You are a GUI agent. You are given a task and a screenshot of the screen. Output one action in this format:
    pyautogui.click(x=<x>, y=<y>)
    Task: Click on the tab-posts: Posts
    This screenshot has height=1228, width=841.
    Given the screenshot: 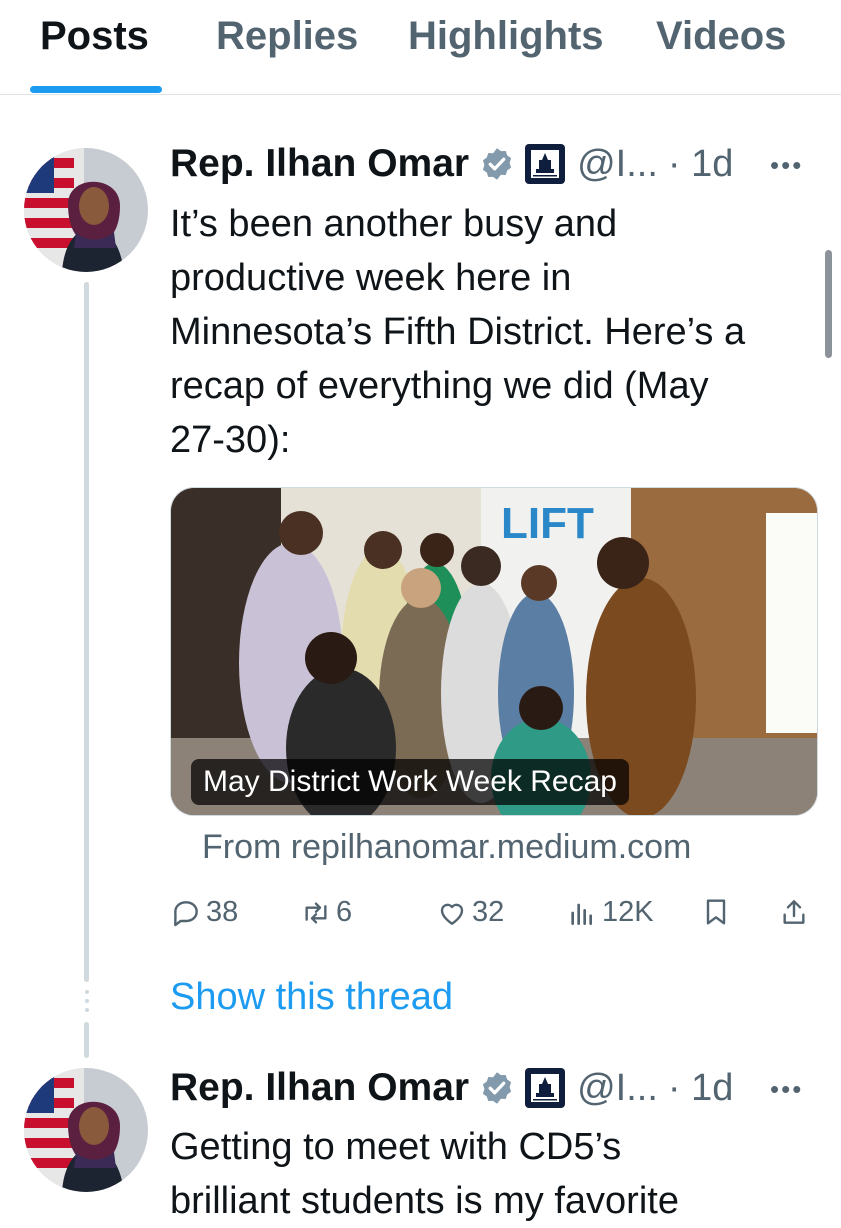 What is the action you would take?
    pyautogui.click(x=94, y=36)
    